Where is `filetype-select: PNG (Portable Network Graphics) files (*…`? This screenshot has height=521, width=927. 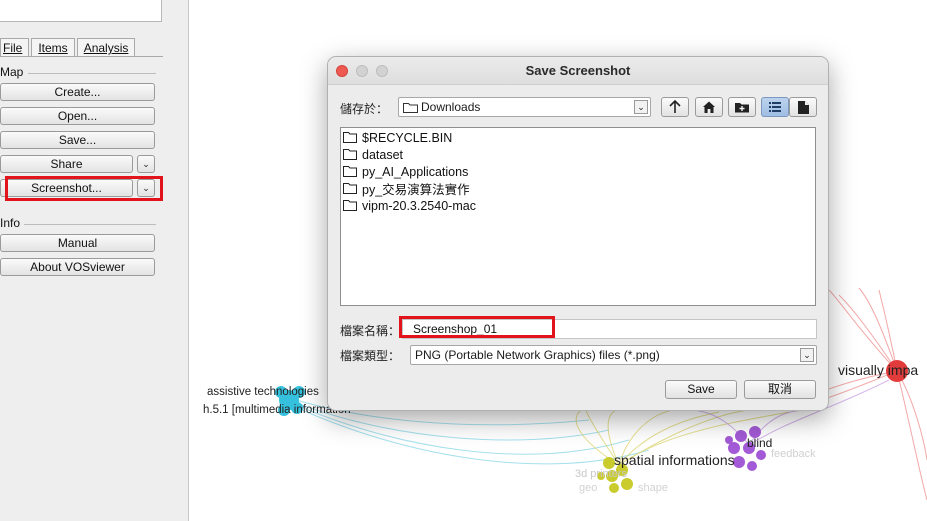
filetype-select: PNG (Portable Network Graphics) files (*… is located at coordinates (613, 355).